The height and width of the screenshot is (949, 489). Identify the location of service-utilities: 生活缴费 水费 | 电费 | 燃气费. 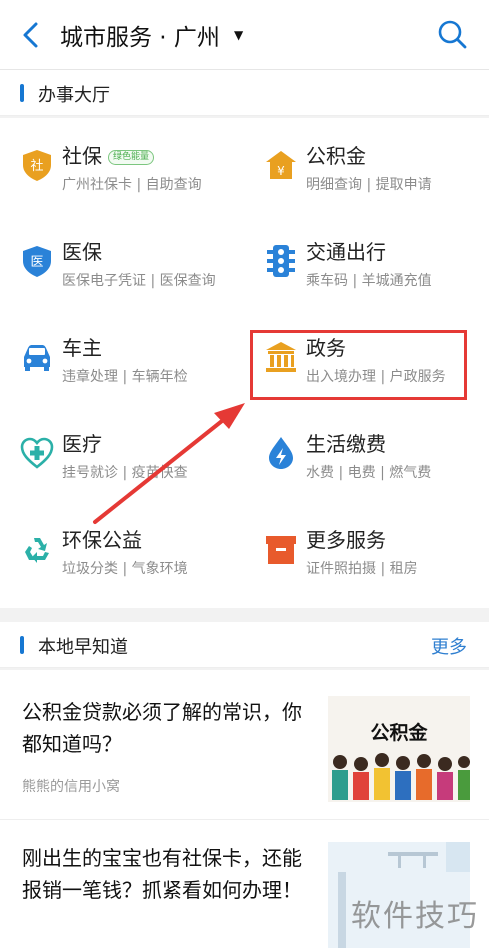
(364, 454).